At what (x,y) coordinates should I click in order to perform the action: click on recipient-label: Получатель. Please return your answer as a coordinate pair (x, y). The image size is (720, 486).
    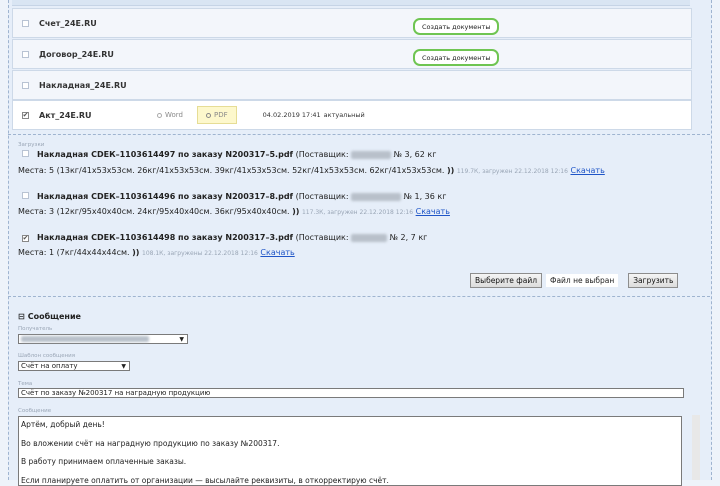
    Looking at the image, I should click on (35, 329).